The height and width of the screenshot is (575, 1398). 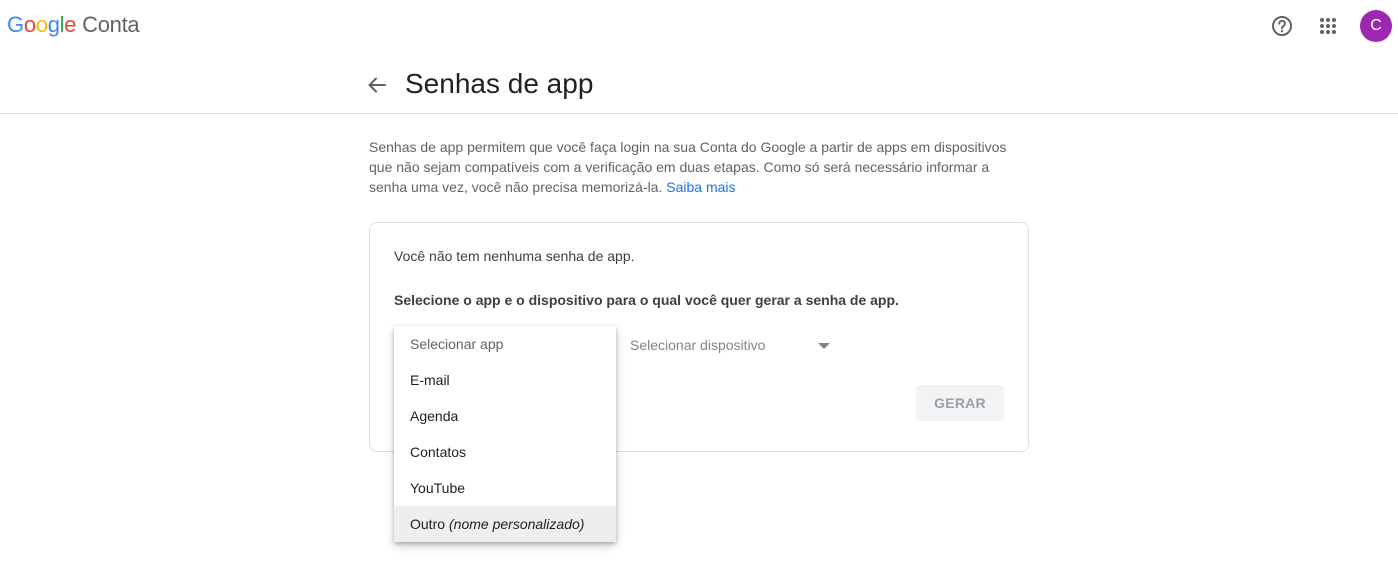 What do you see at coordinates (1376, 26) in the screenshot?
I see `avatar: C` at bounding box center [1376, 26].